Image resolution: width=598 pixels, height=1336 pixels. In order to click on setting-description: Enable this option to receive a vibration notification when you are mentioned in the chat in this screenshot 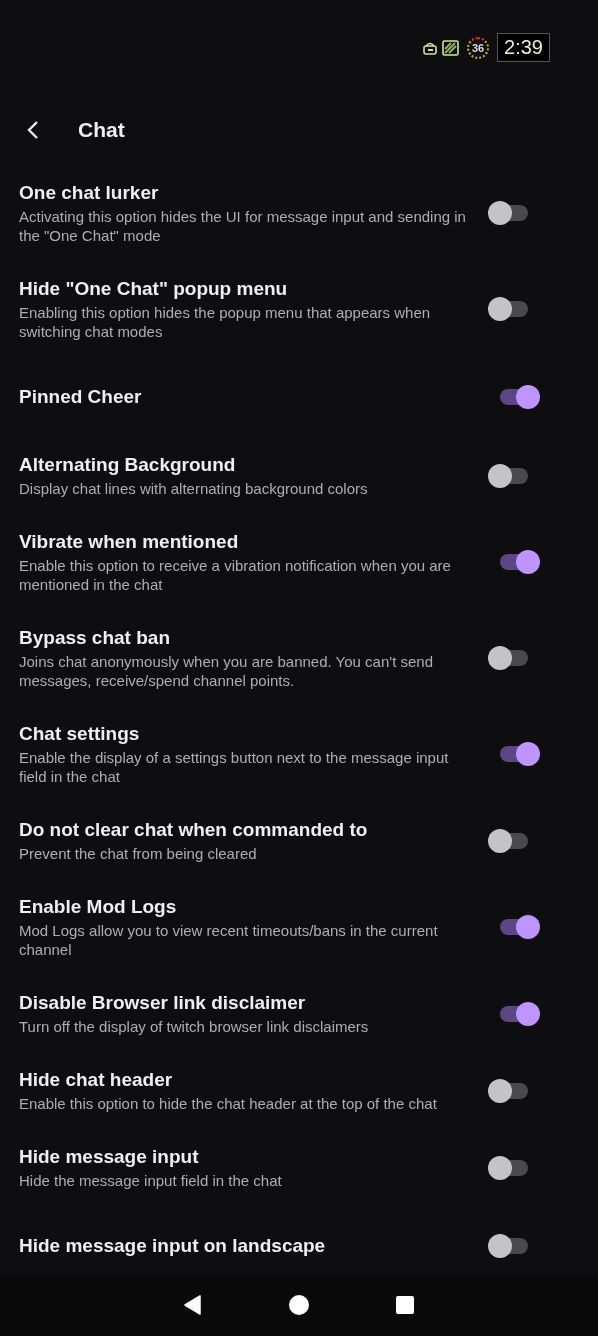, I will do `click(235, 575)`.